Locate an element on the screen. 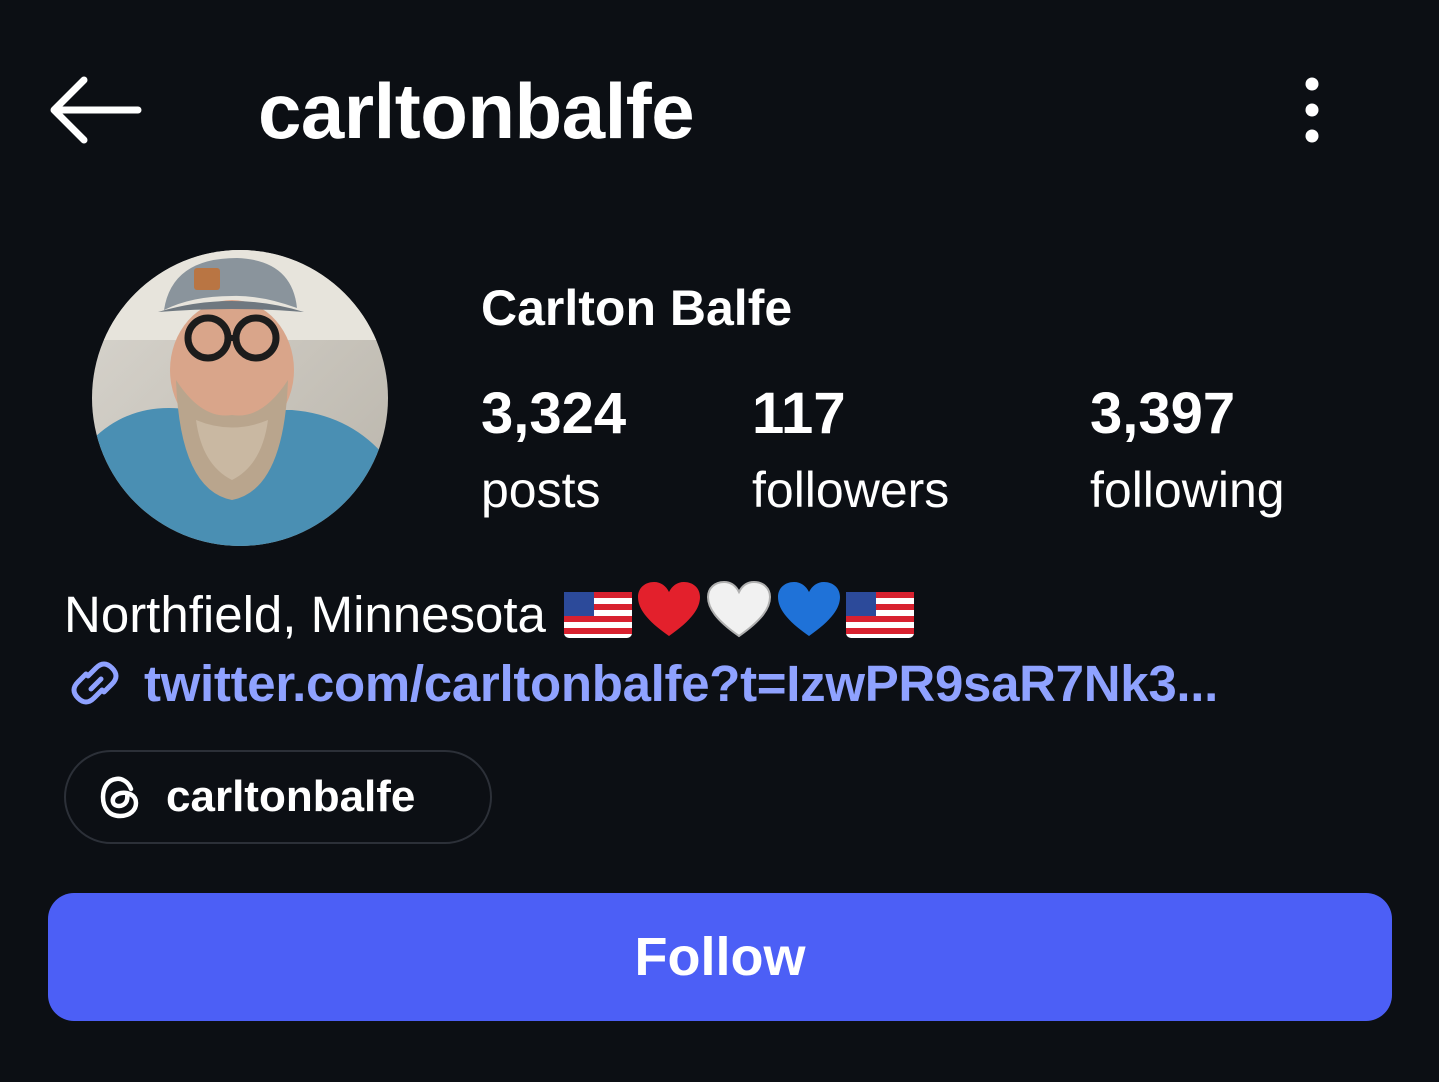  threads-badge: carltonbalfe is located at coordinates (278, 797).